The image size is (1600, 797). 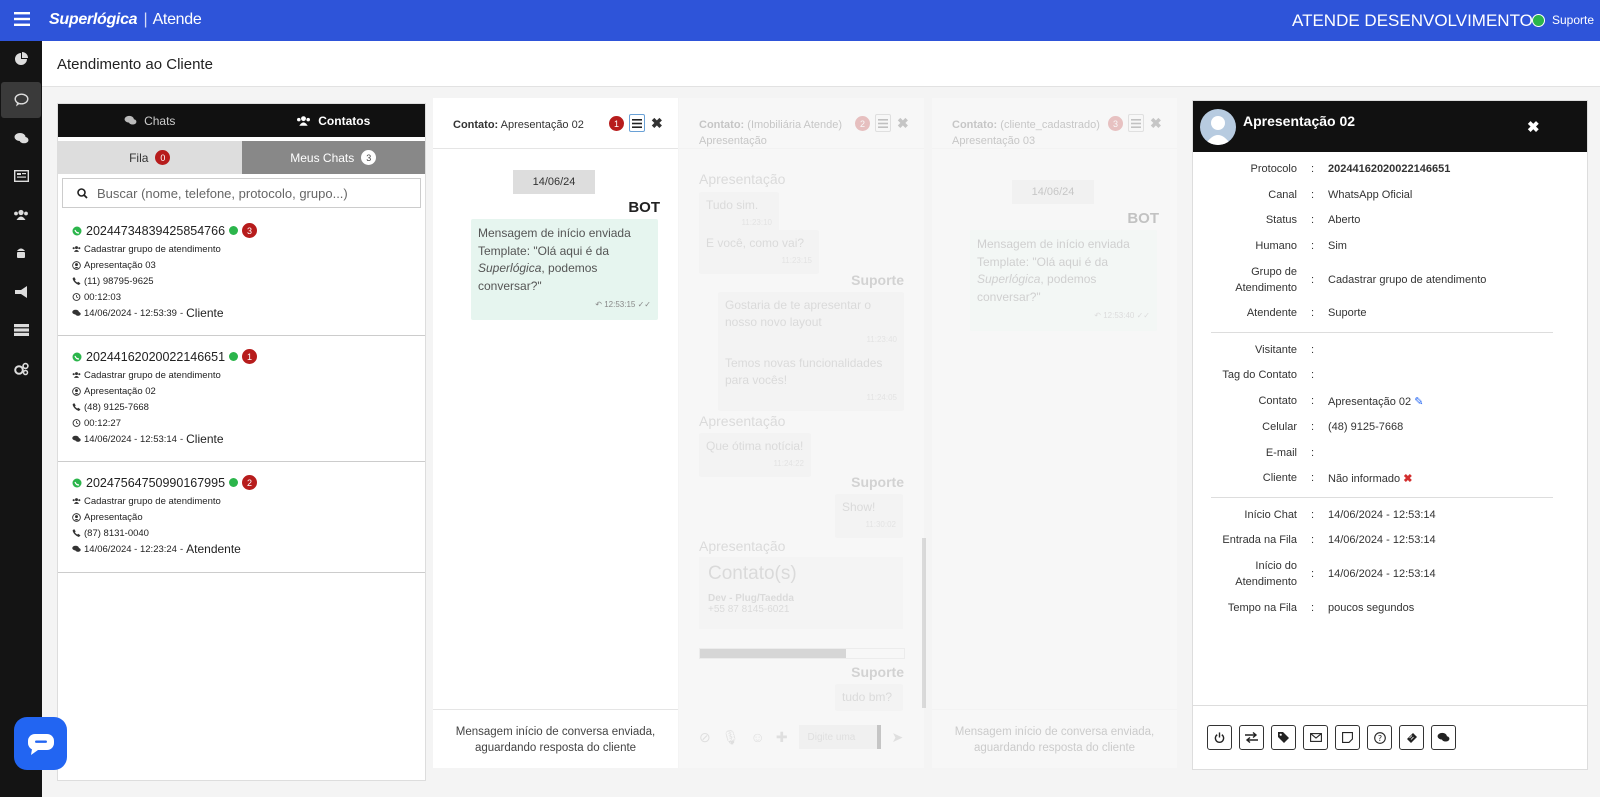 What do you see at coordinates (1533, 127) in the screenshot?
I see `close-details-button: ✖` at bounding box center [1533, 127].